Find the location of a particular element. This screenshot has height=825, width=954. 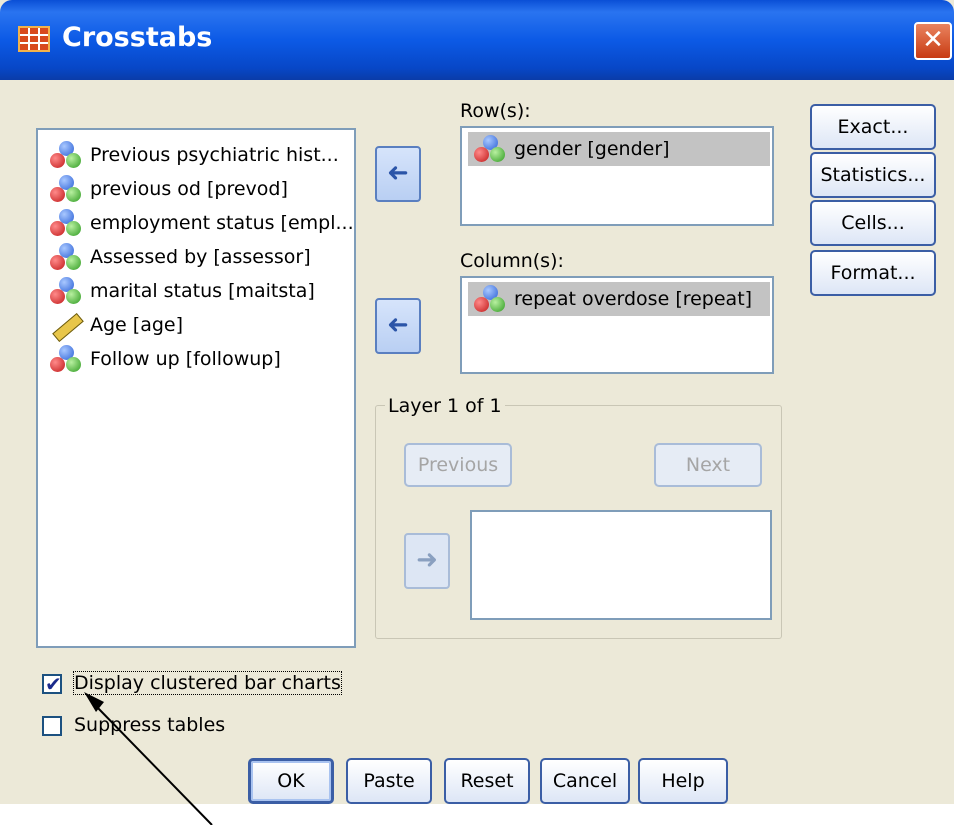

suppress-tables-checkbox is located at coordinates (52, 726).